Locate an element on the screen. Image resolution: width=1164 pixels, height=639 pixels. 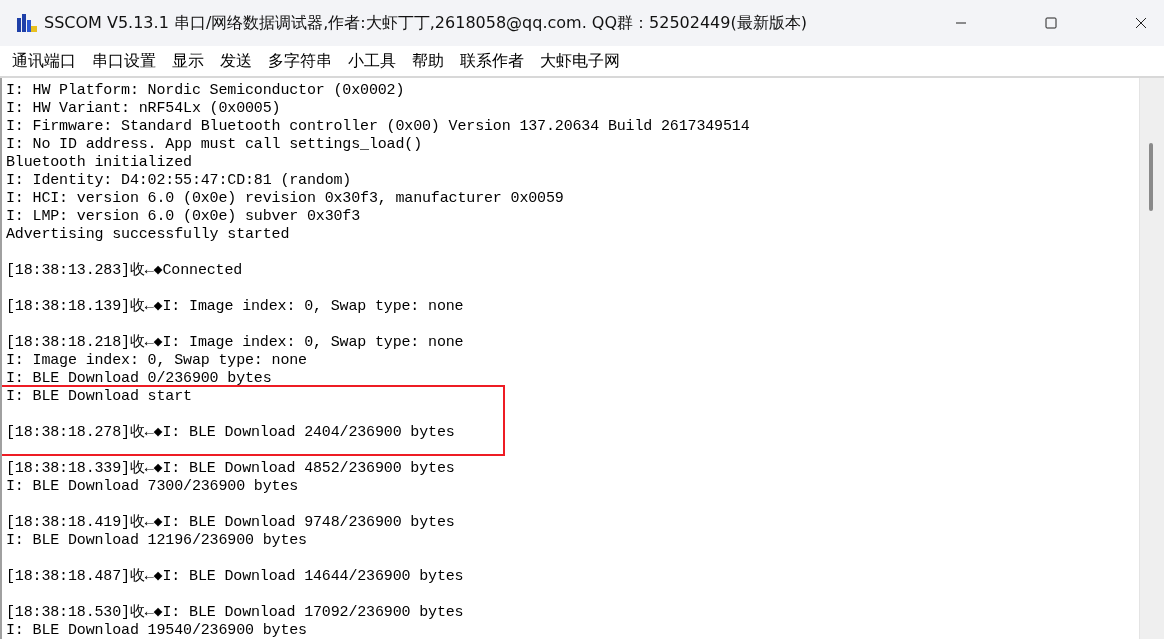
log-line: [18:38:18.139]收←◆I: Image index: 0, Swap type: none is located at coordinates (235, 307).